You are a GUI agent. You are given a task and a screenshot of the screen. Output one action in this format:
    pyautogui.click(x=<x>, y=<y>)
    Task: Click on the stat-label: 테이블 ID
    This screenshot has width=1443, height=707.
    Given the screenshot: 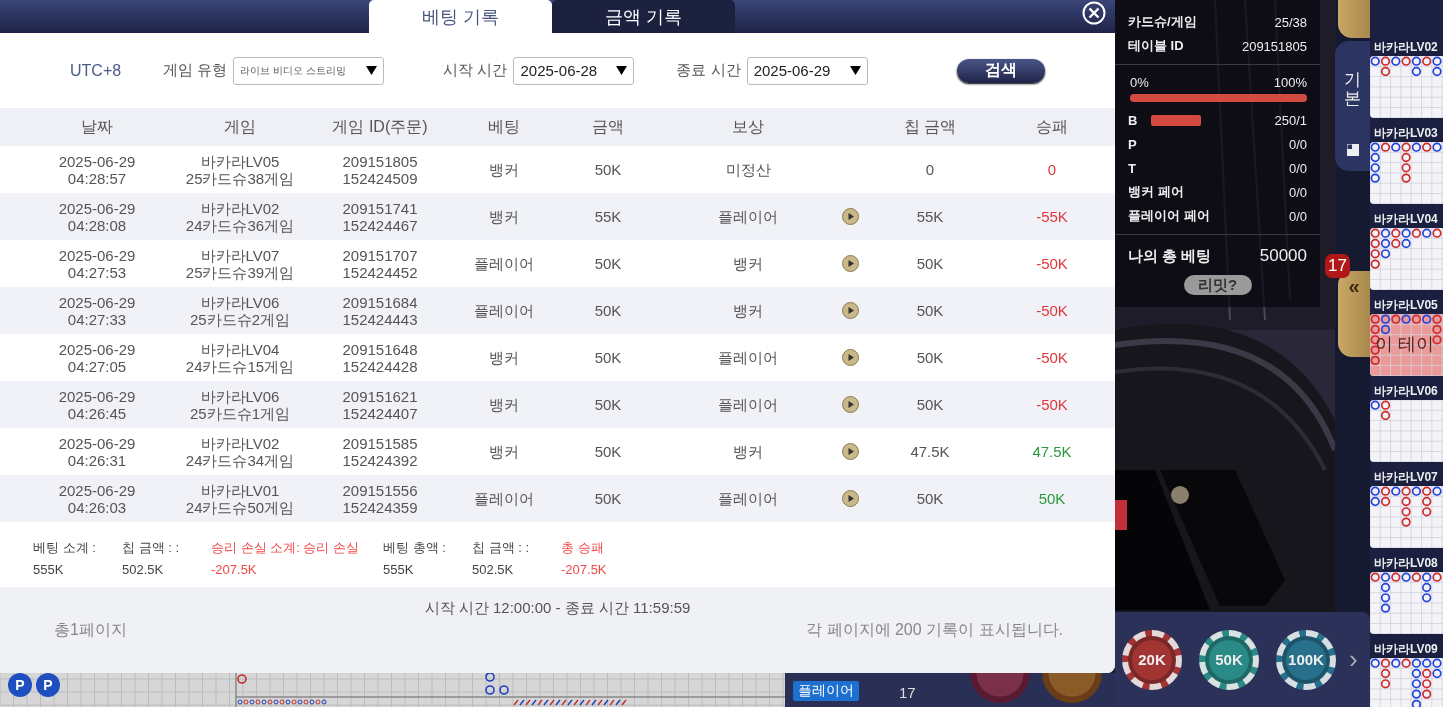 What is the action you would take?
    pyautogui.click(x=1156, y=46)
    